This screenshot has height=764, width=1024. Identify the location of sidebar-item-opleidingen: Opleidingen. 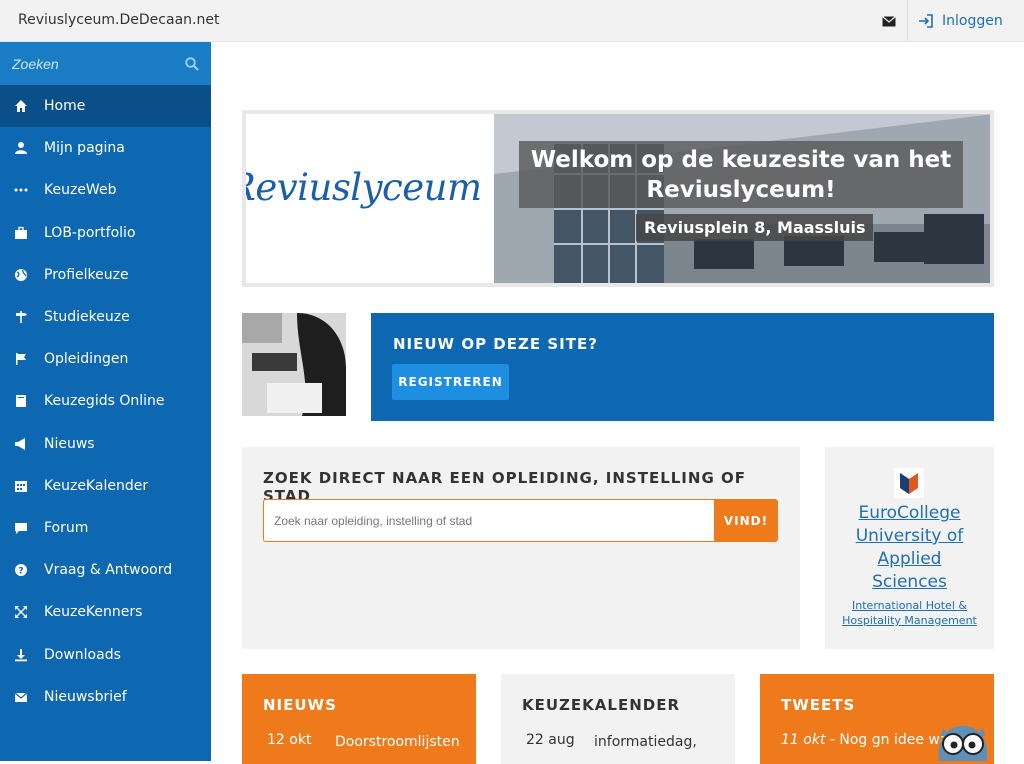
(105, 359).